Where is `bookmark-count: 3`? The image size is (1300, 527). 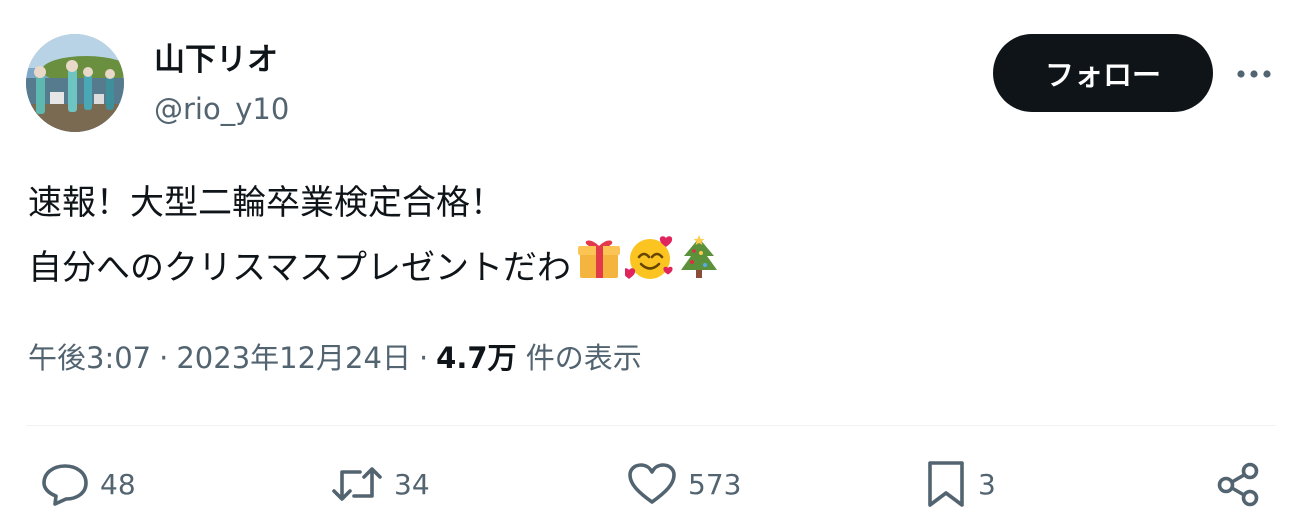 bookmark-count: 3 is located at coordinates (987, 484).